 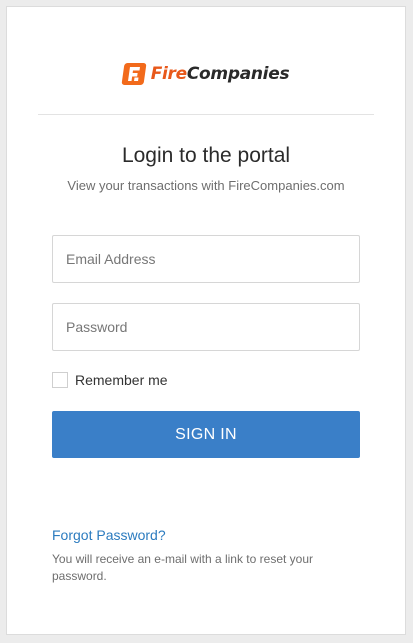 I want to click on brand-logo-icon, so click(x=134, y=74).